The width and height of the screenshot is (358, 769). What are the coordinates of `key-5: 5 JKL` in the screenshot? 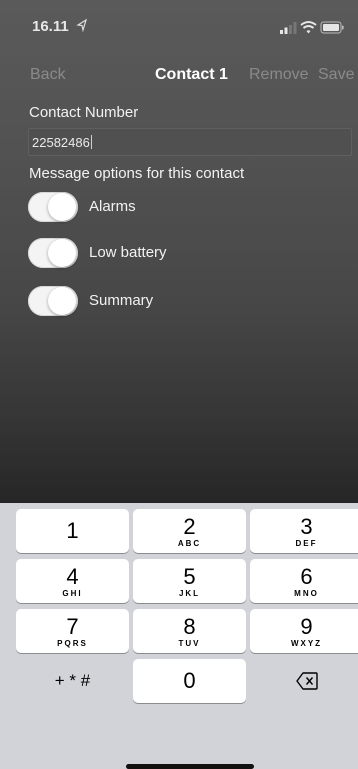 It's located at (189, 581).